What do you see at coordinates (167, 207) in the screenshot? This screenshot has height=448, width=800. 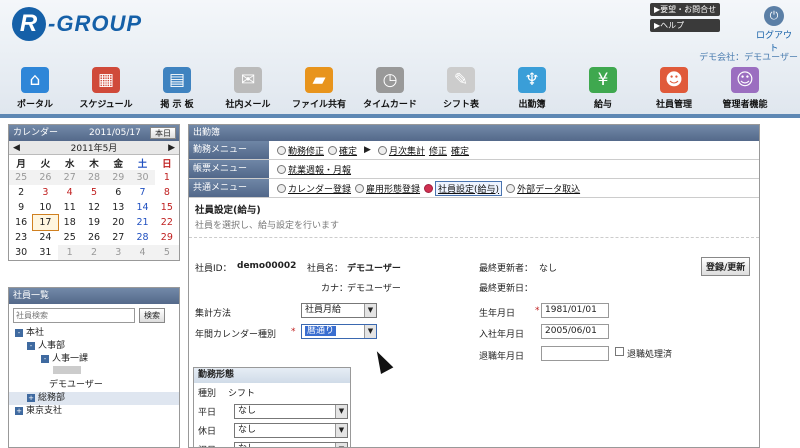 I see `calendar-day: 15` at bounding box center [167, 207].